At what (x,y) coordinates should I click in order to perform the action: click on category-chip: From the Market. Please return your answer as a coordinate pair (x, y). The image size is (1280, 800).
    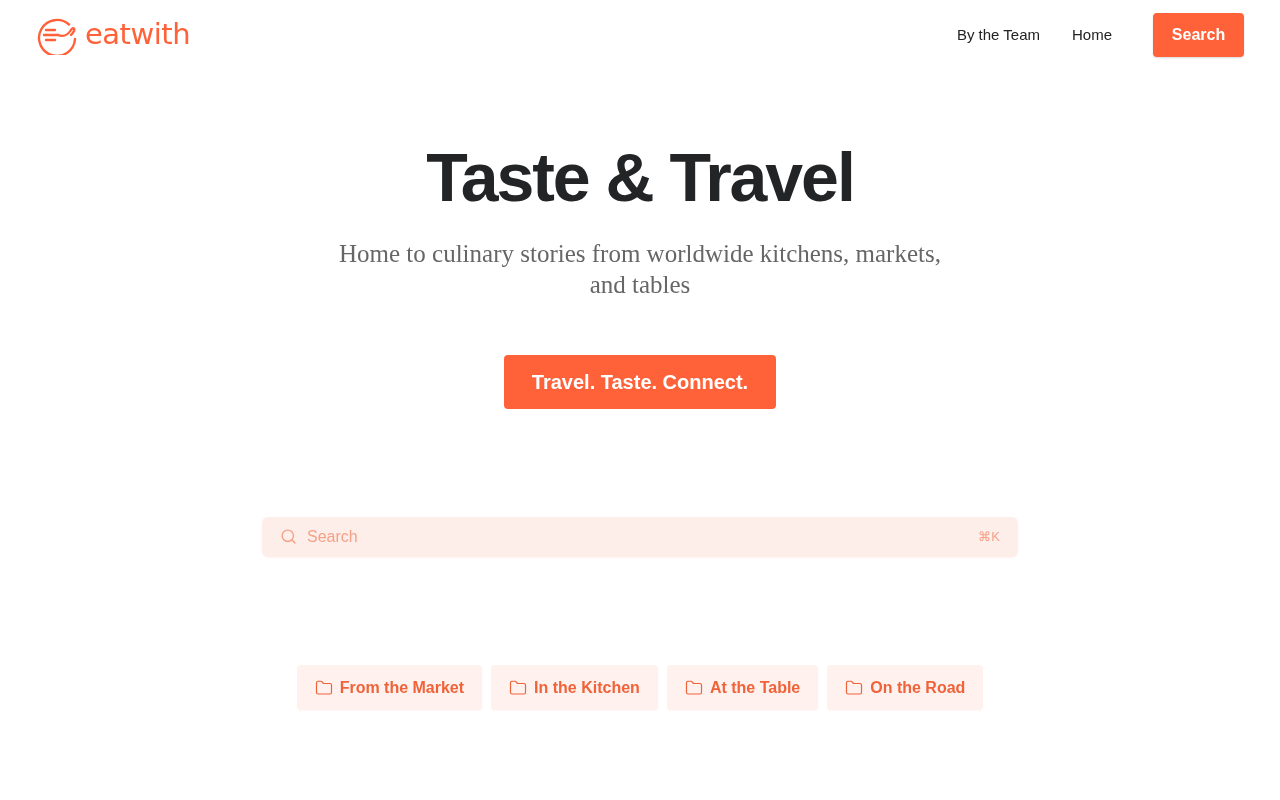
    Looking at the image, I should click on (389, 687).